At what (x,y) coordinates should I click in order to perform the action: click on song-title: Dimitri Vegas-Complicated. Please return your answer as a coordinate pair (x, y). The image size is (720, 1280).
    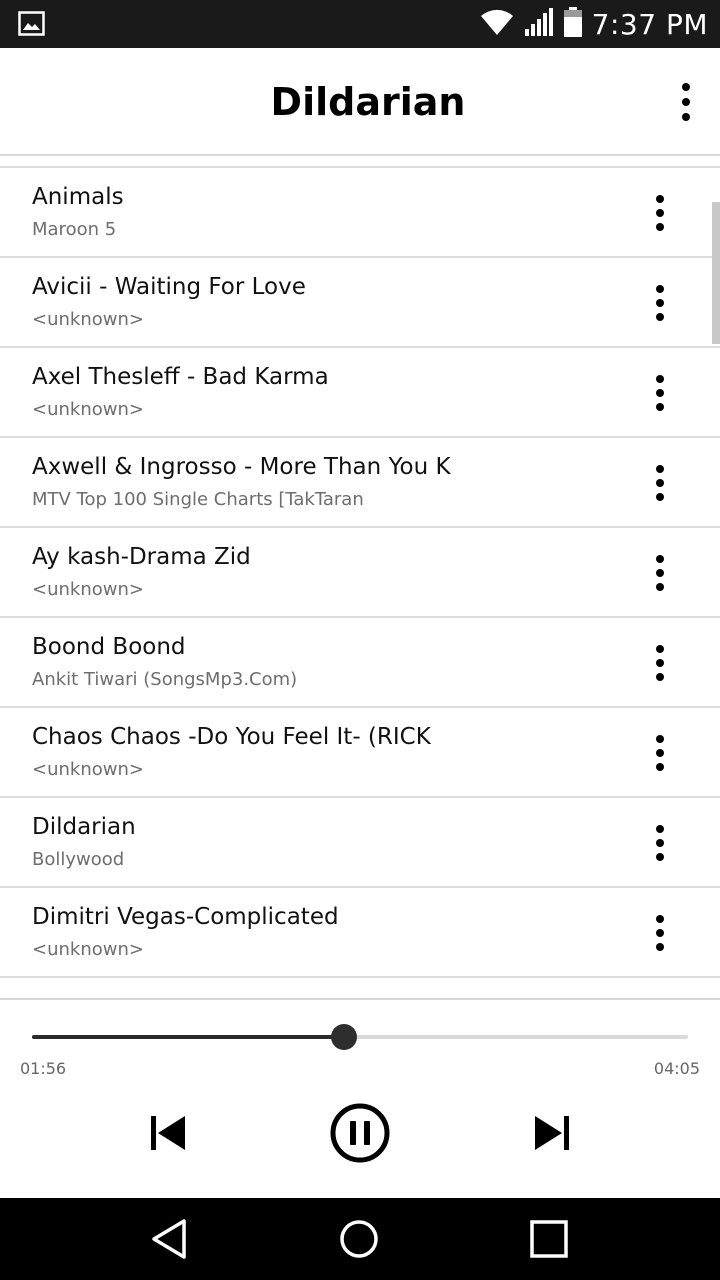
    Looking at the image, I should click on (185, 917).